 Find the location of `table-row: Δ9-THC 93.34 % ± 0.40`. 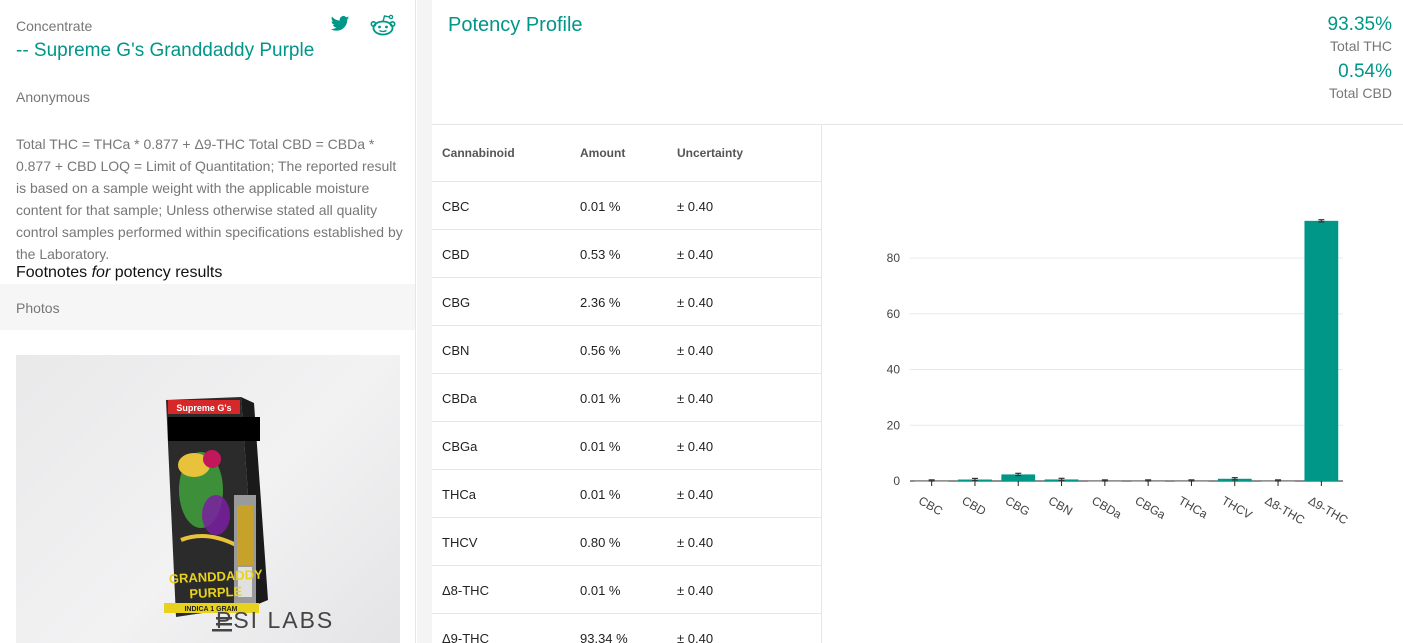

table-row: Δ9-THC 93.34 % ± 0.40 is located at coordinates (626, 628).